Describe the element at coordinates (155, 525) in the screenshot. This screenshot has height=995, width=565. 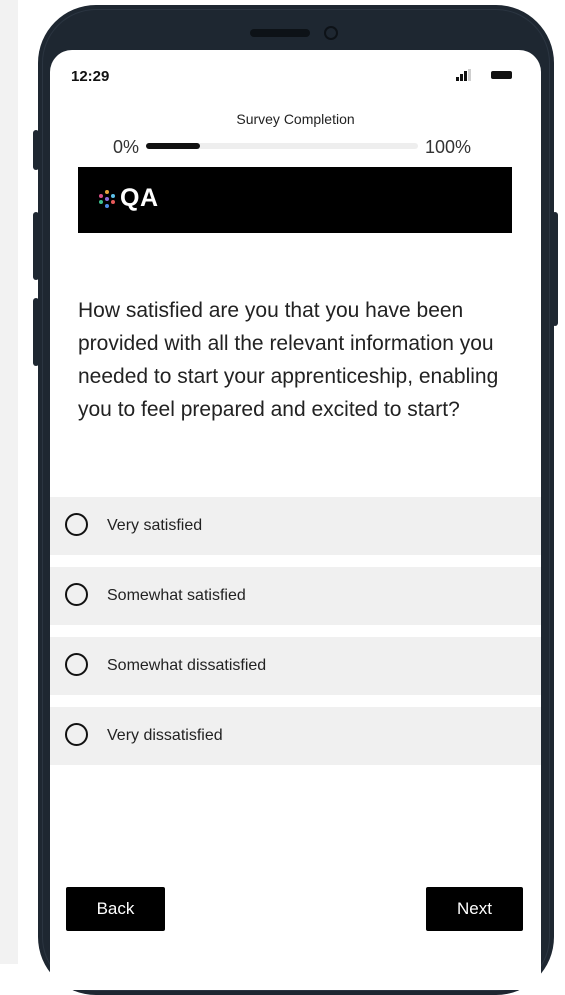
I see `option-label: Very satisfied` at that location.